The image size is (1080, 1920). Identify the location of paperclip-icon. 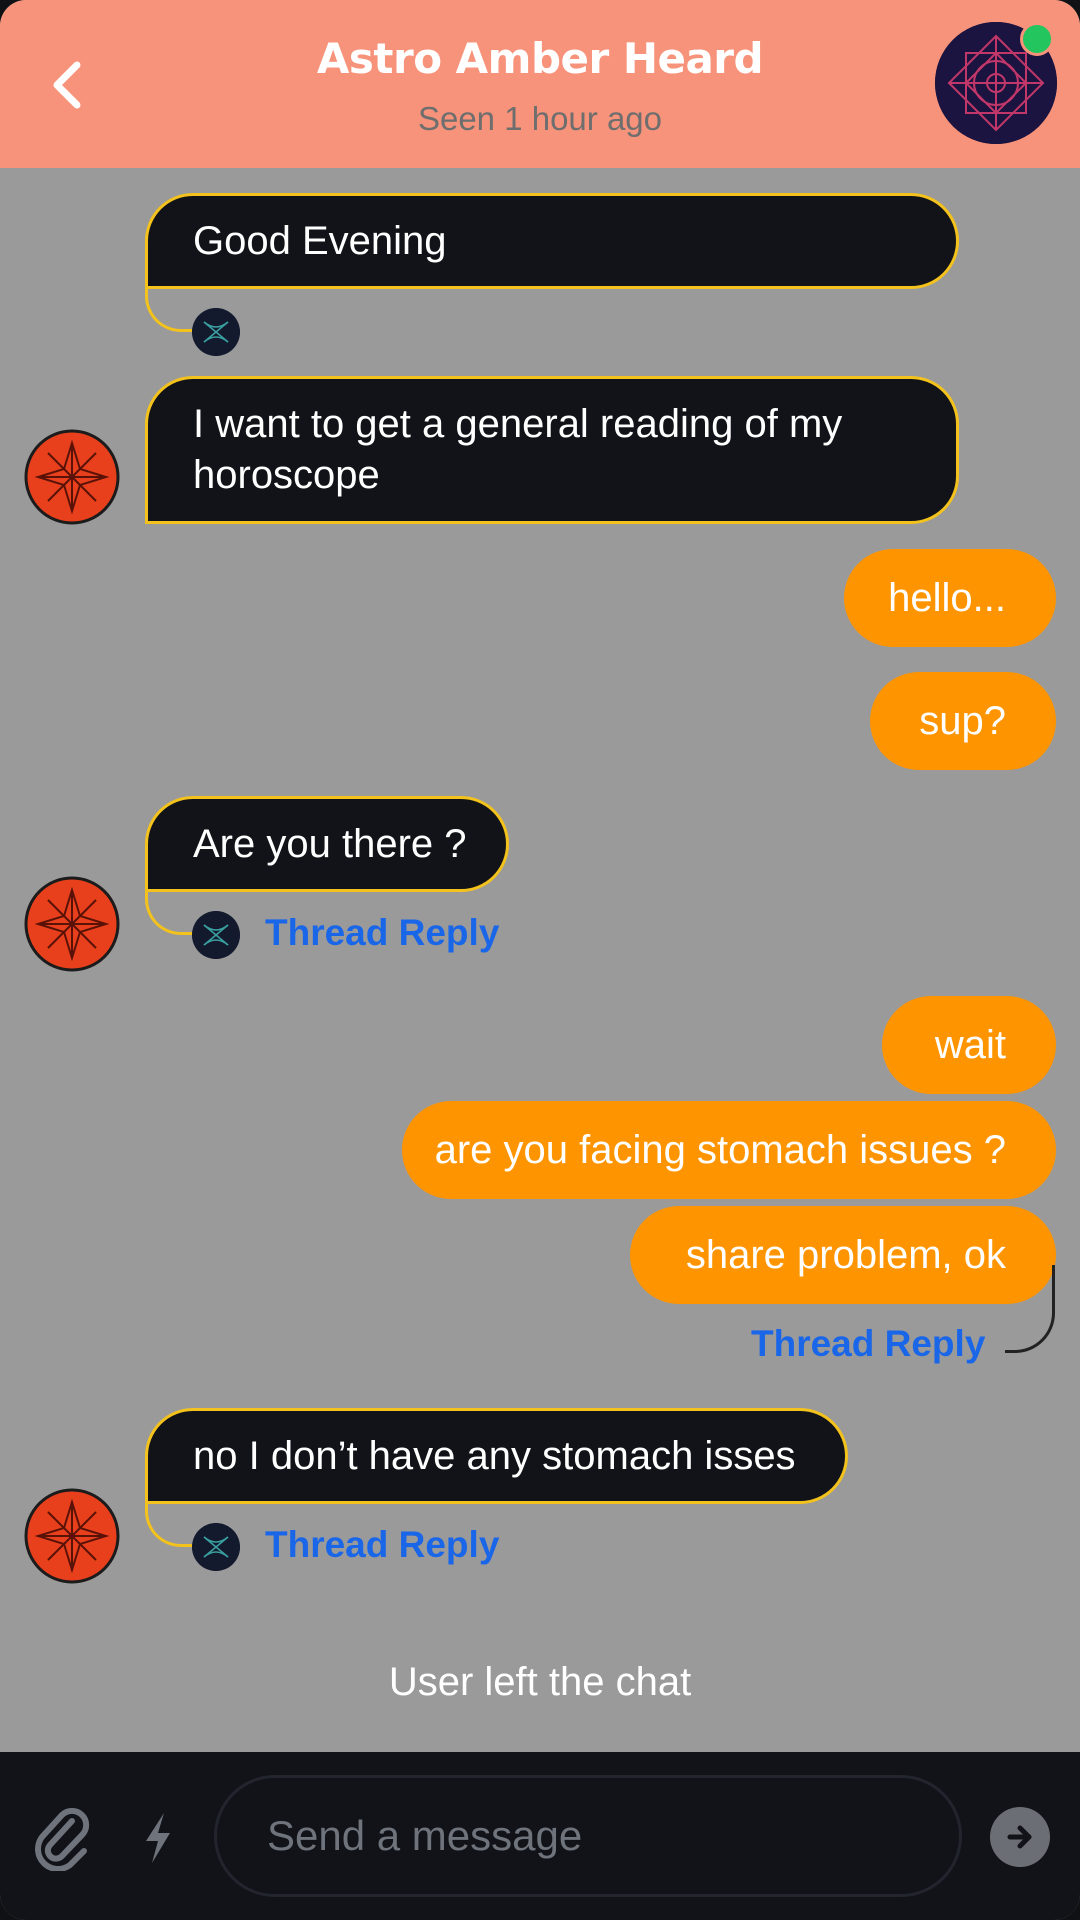
(62, 1839).